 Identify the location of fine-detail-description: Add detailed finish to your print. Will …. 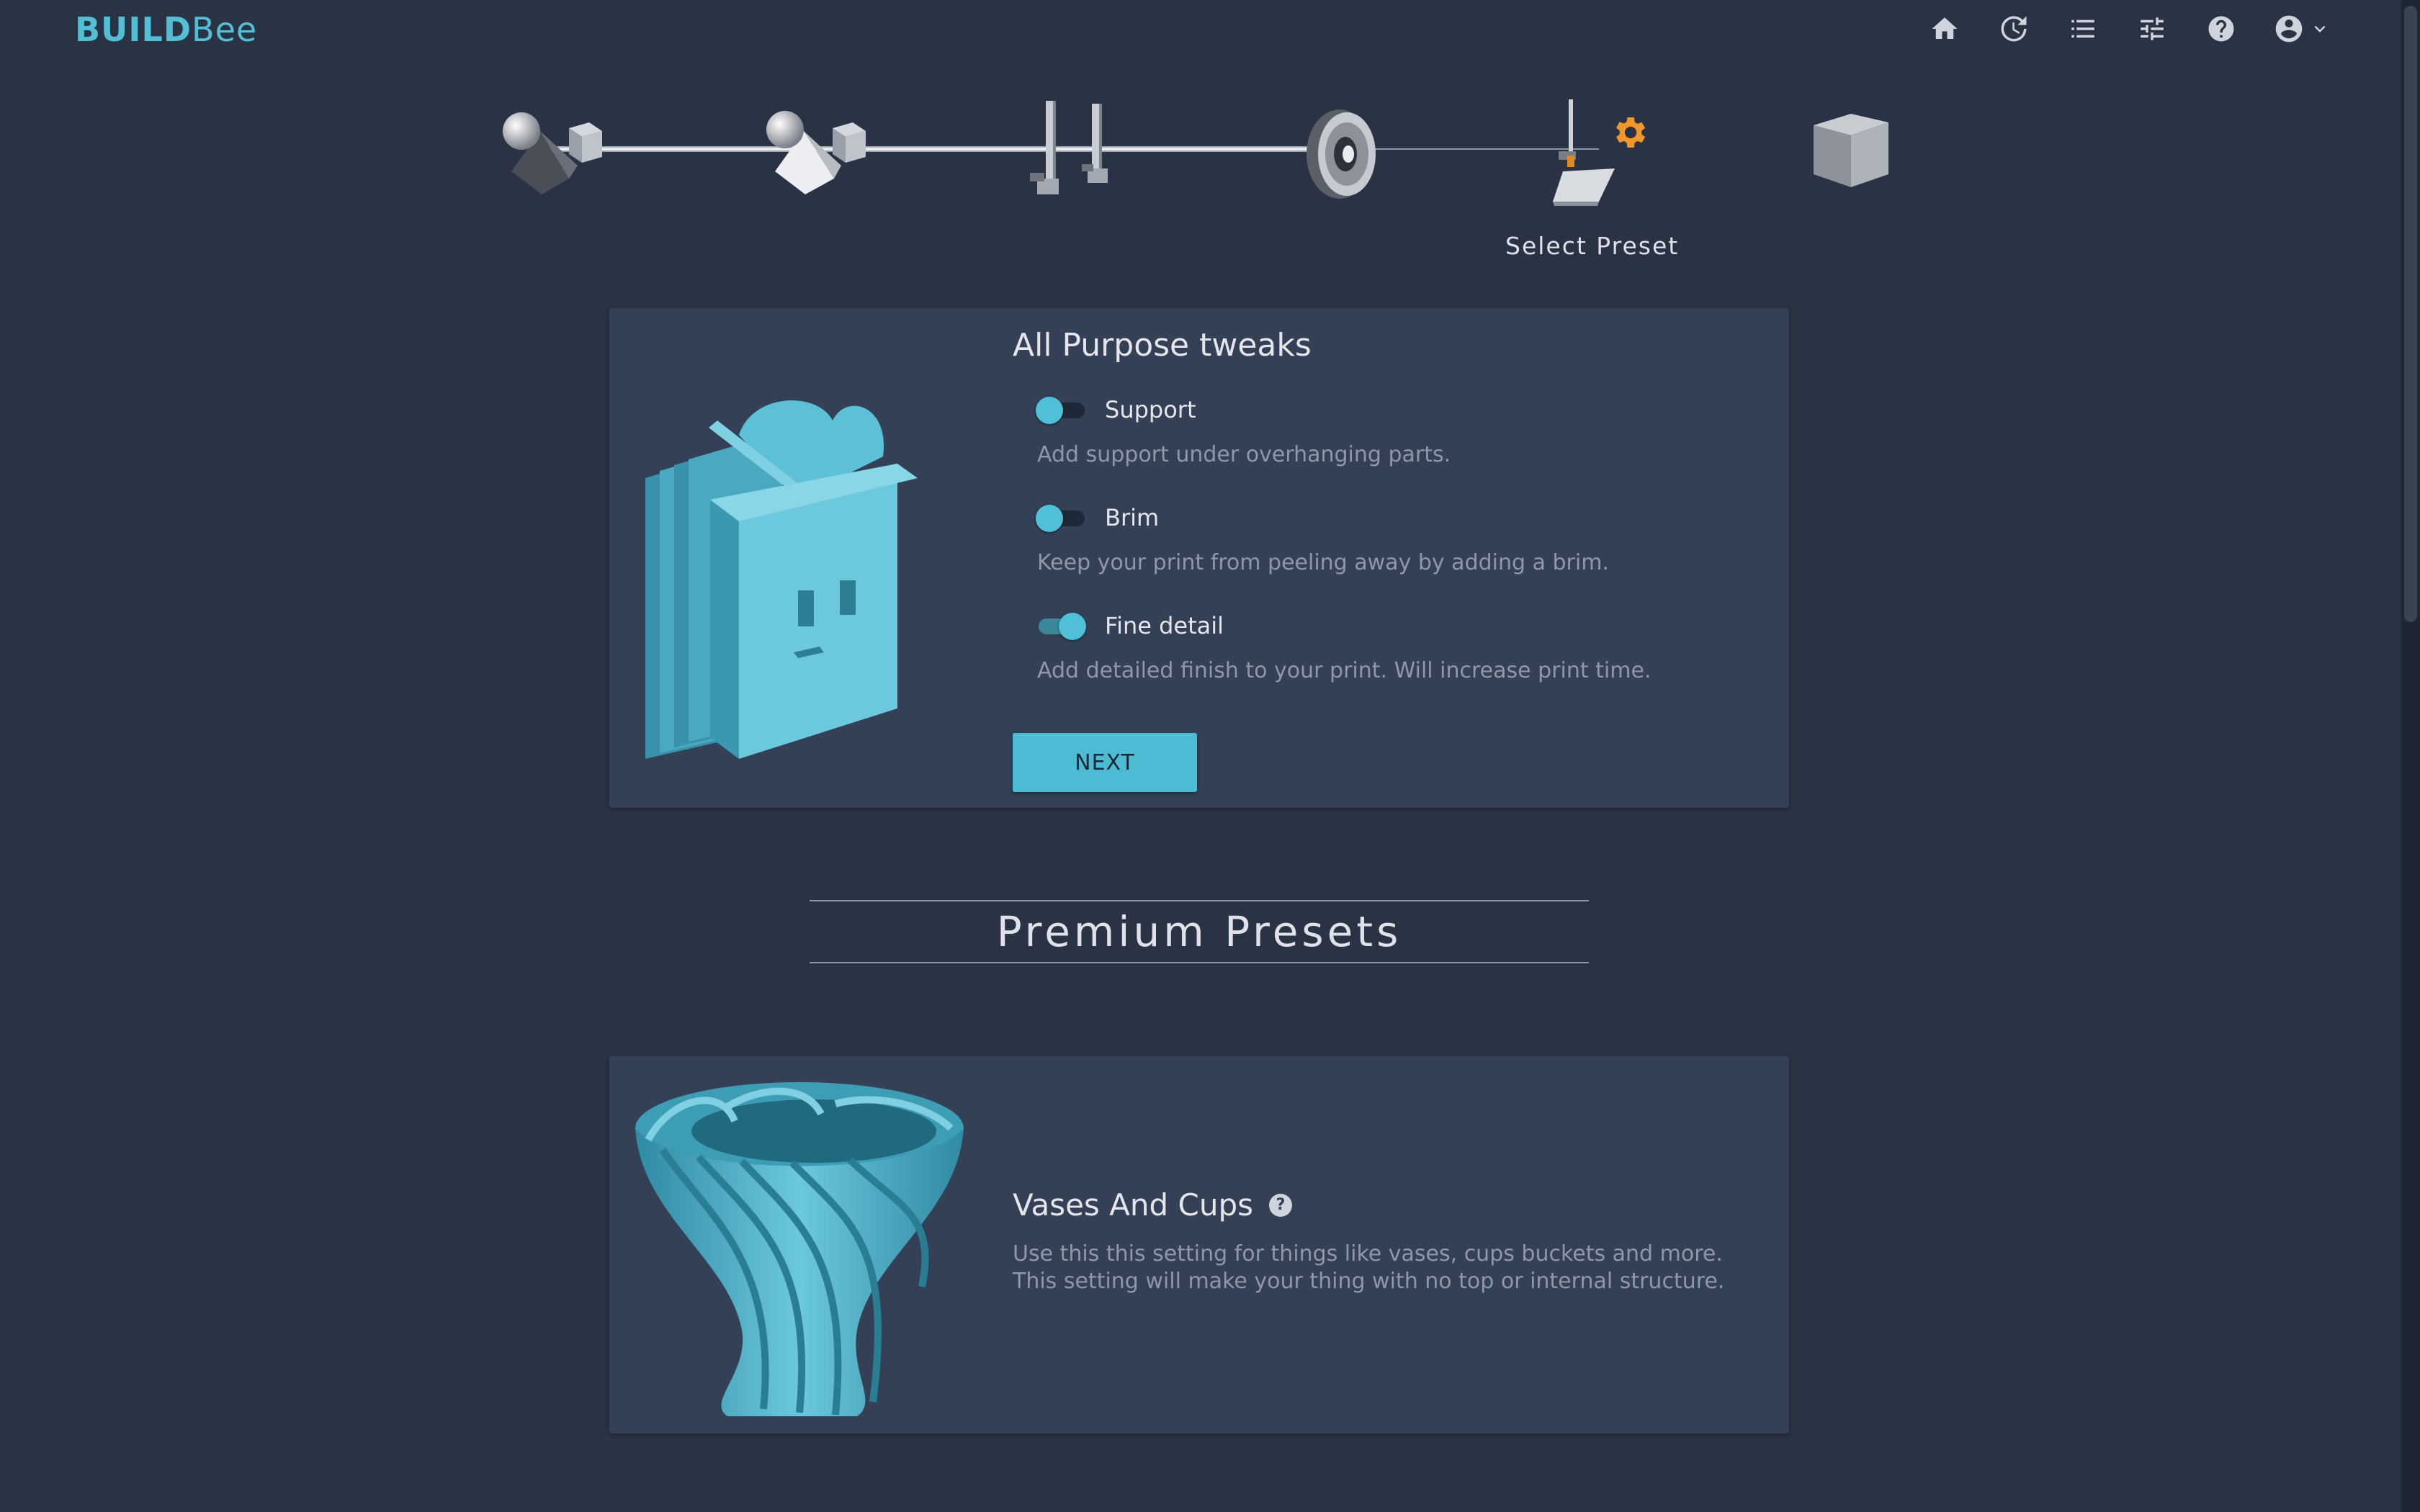
(1344, 670).